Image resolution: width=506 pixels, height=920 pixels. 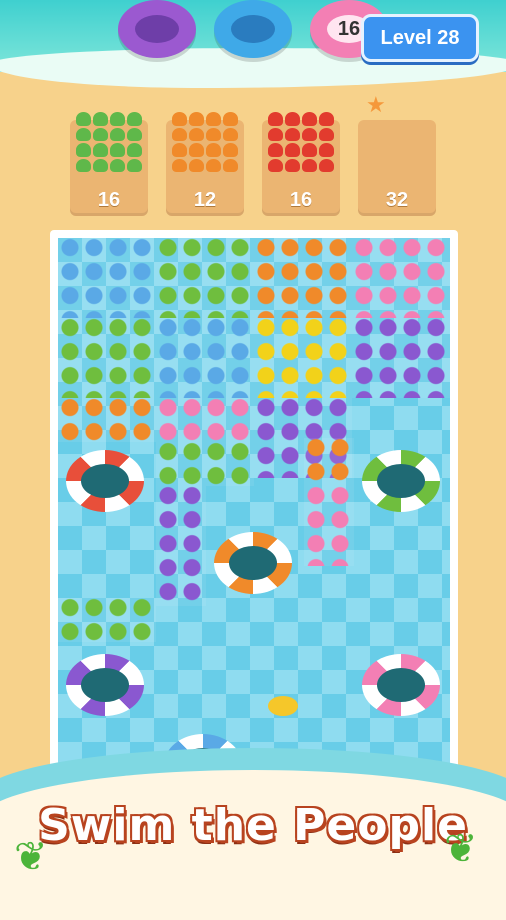 I want to click on holding-slot-2: 12, so click(x=205, y=164).